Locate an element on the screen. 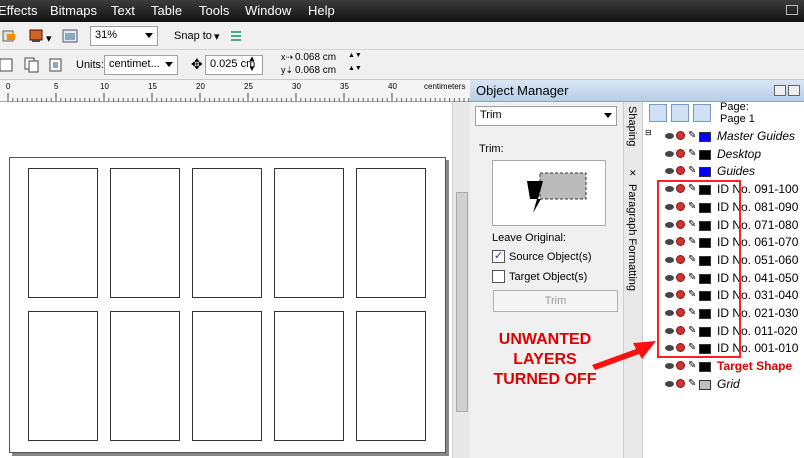  spin-up-icon: ▲▼ is located at coordinates (355, 55).